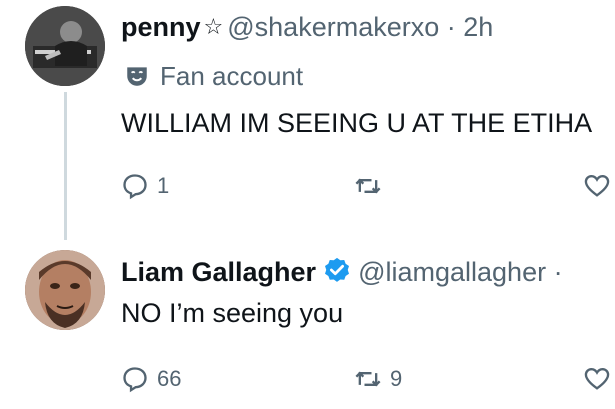 This screenshot has width=615, height=409. Describe the element at coordinates (478, 27) in the screenshot. I see `timestamp: 2h` at that location.